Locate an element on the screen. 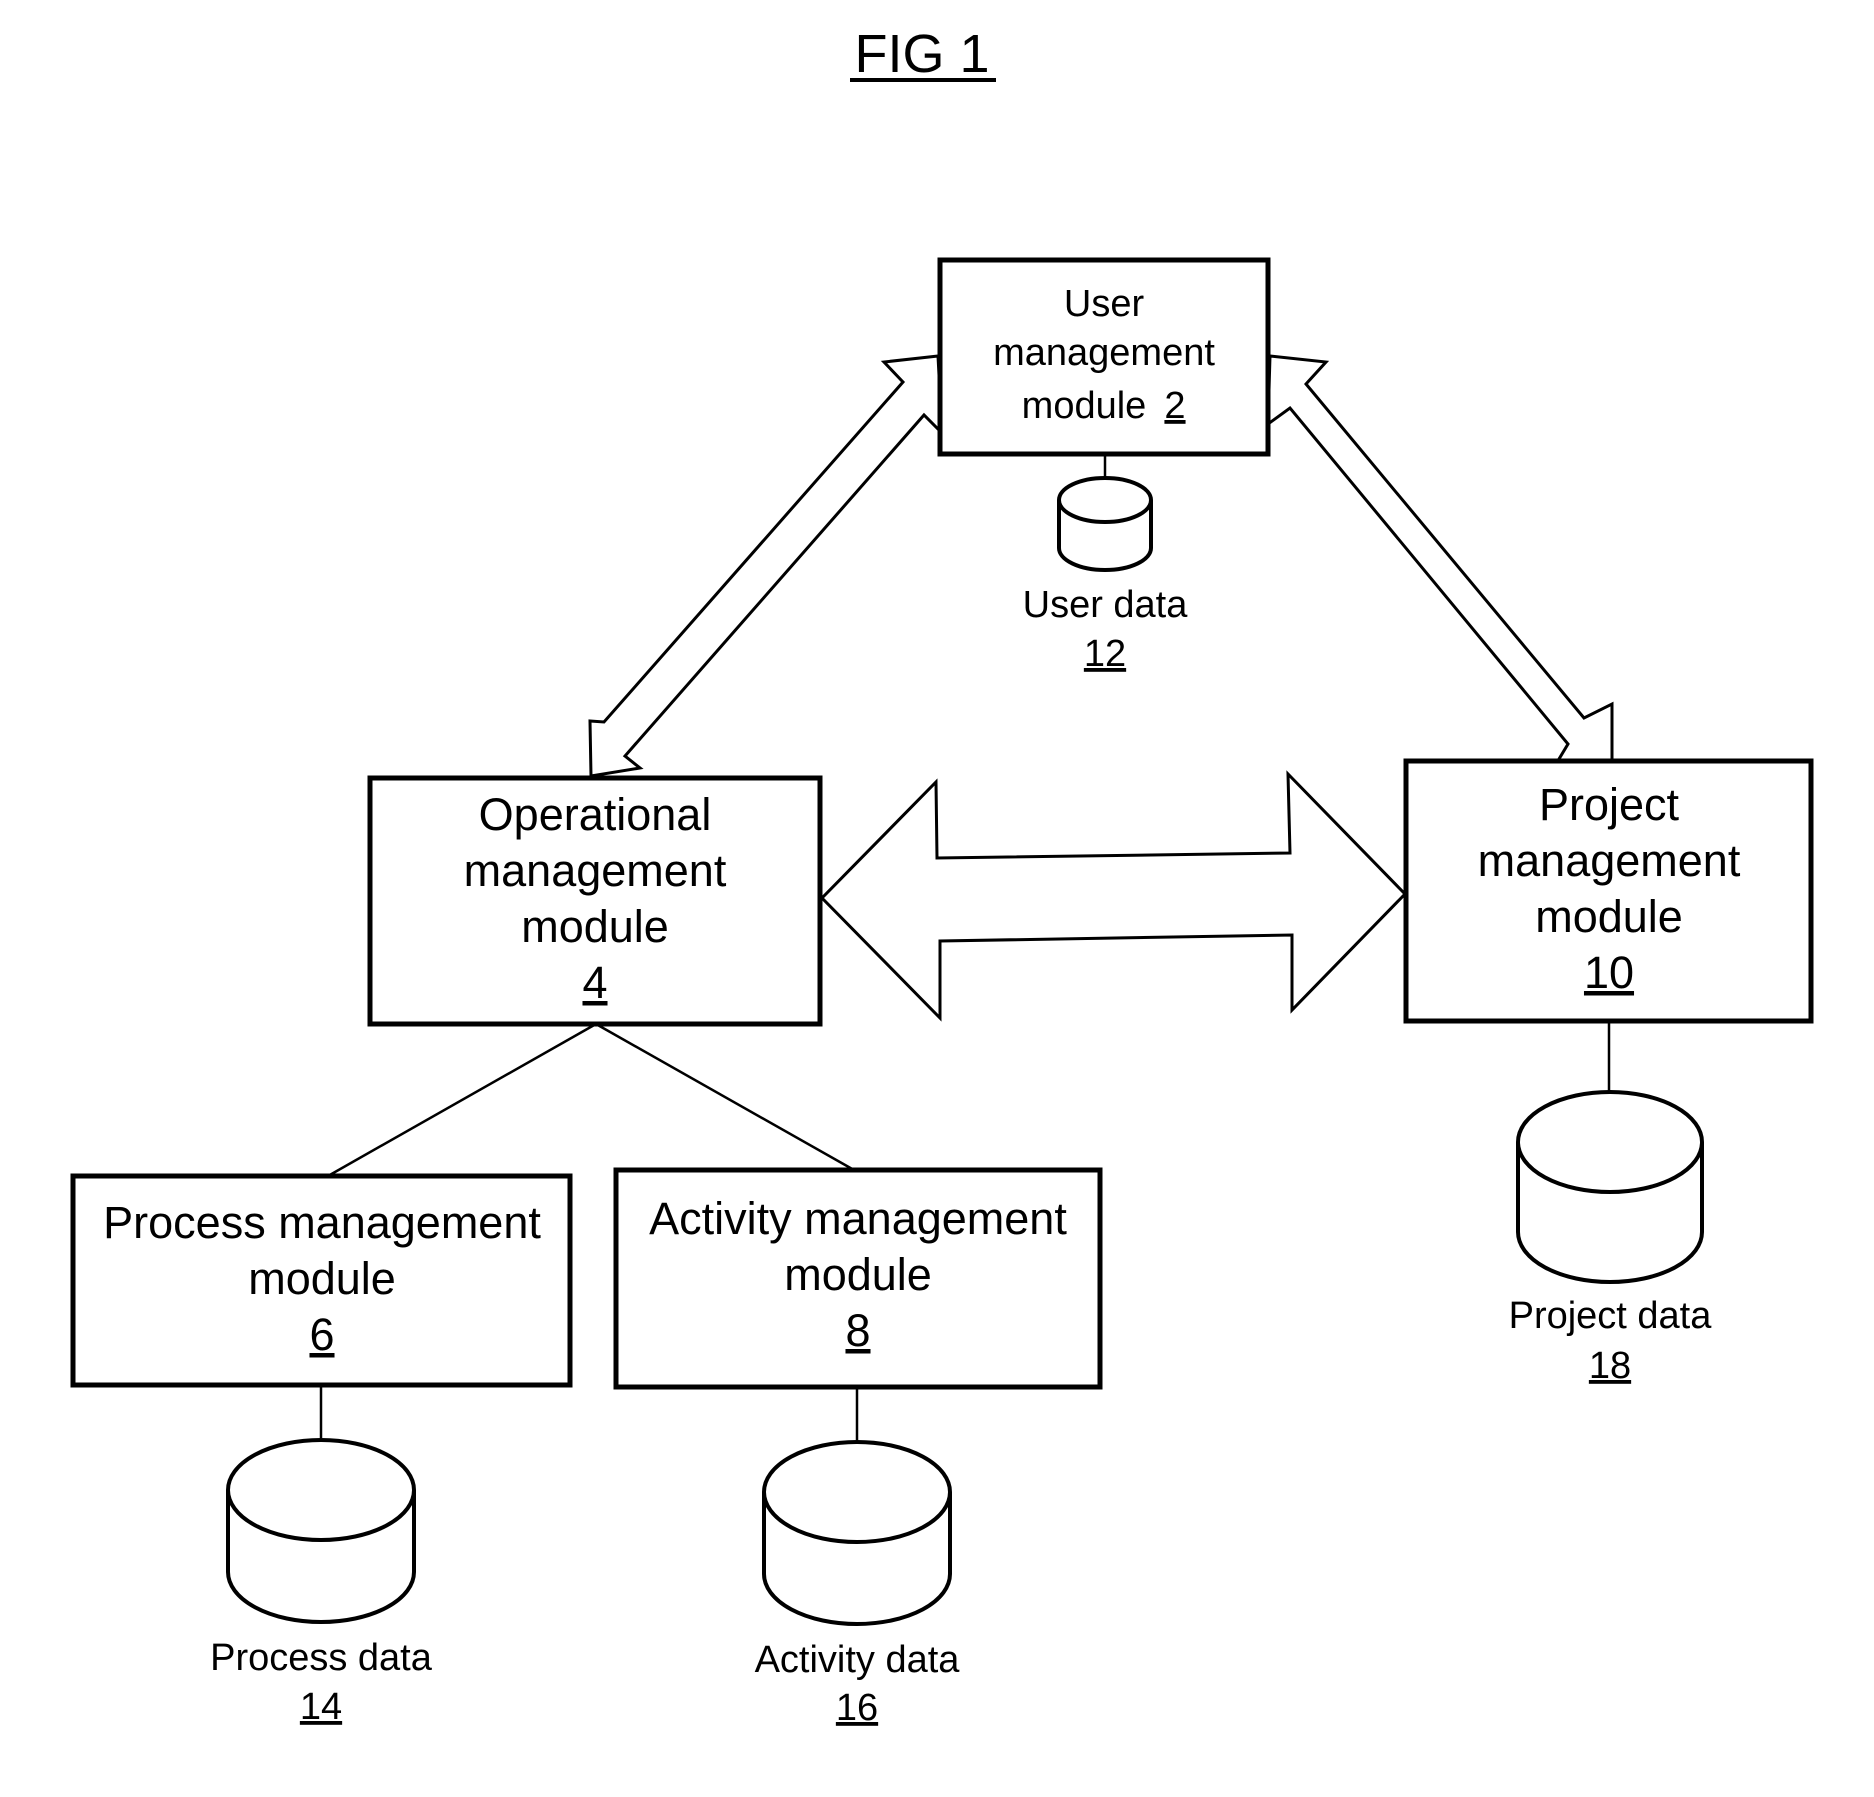 Image resolution: width=1874 pixels, height=1797 pixels. project-module-line-2: management is located at coordinates (1609, 860).